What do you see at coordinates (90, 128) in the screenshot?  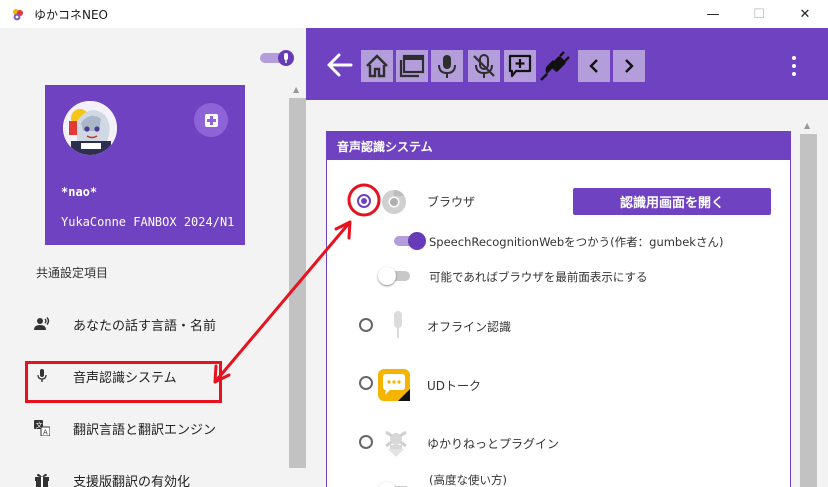 I see `avatar` at bounding box center [90, 128].